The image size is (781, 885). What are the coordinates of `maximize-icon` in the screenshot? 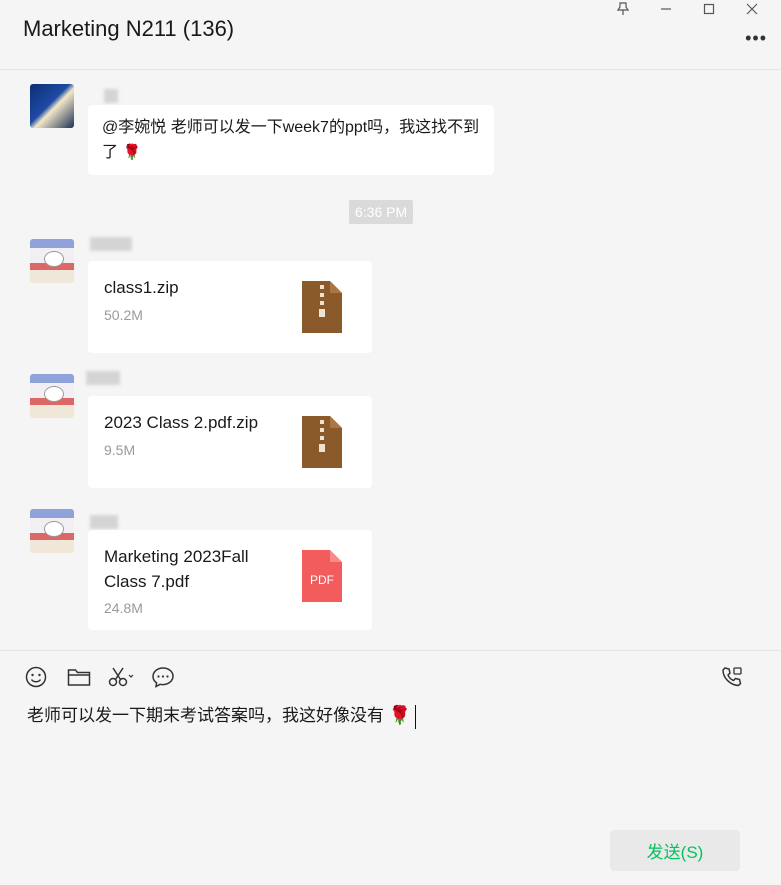 It's located at (708, 9).